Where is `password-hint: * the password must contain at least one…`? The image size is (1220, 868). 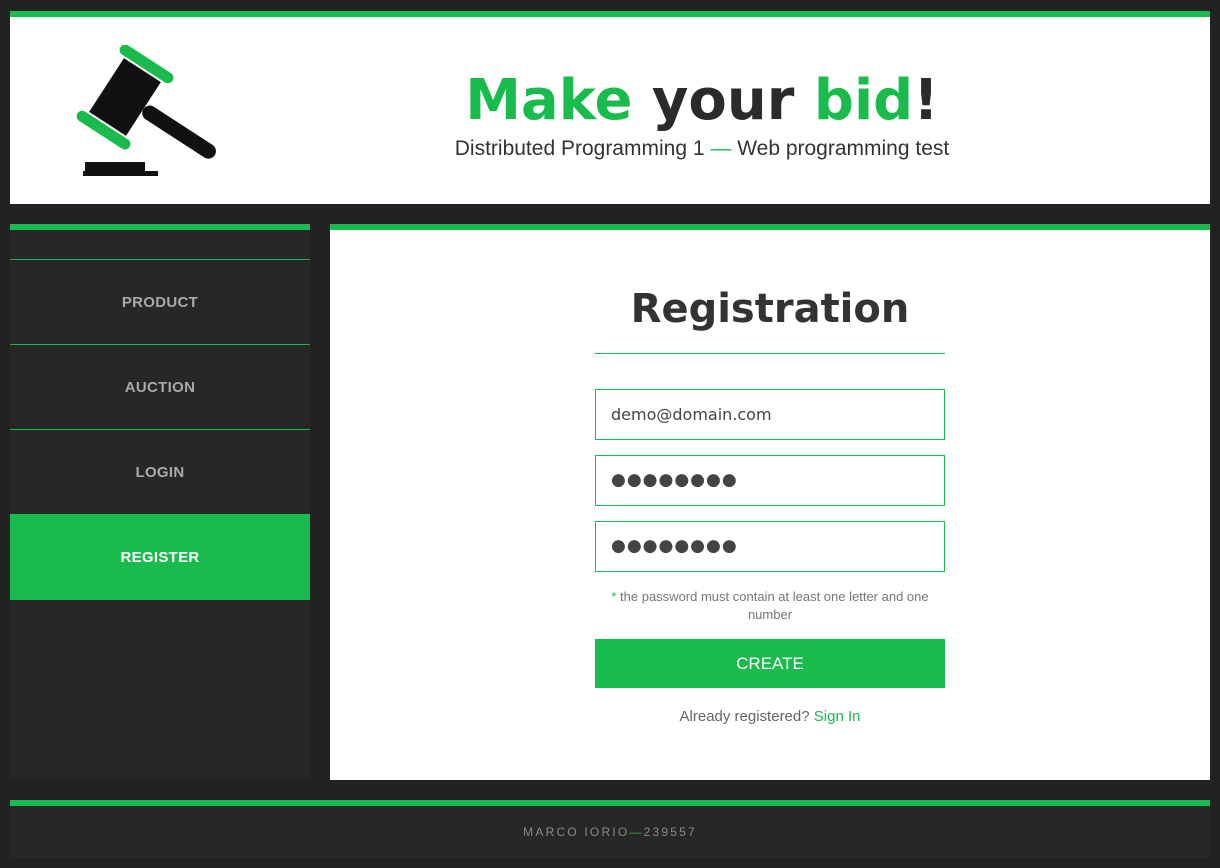 password-hint: * the password must contain at least one… is located at coordinates (770, 606).